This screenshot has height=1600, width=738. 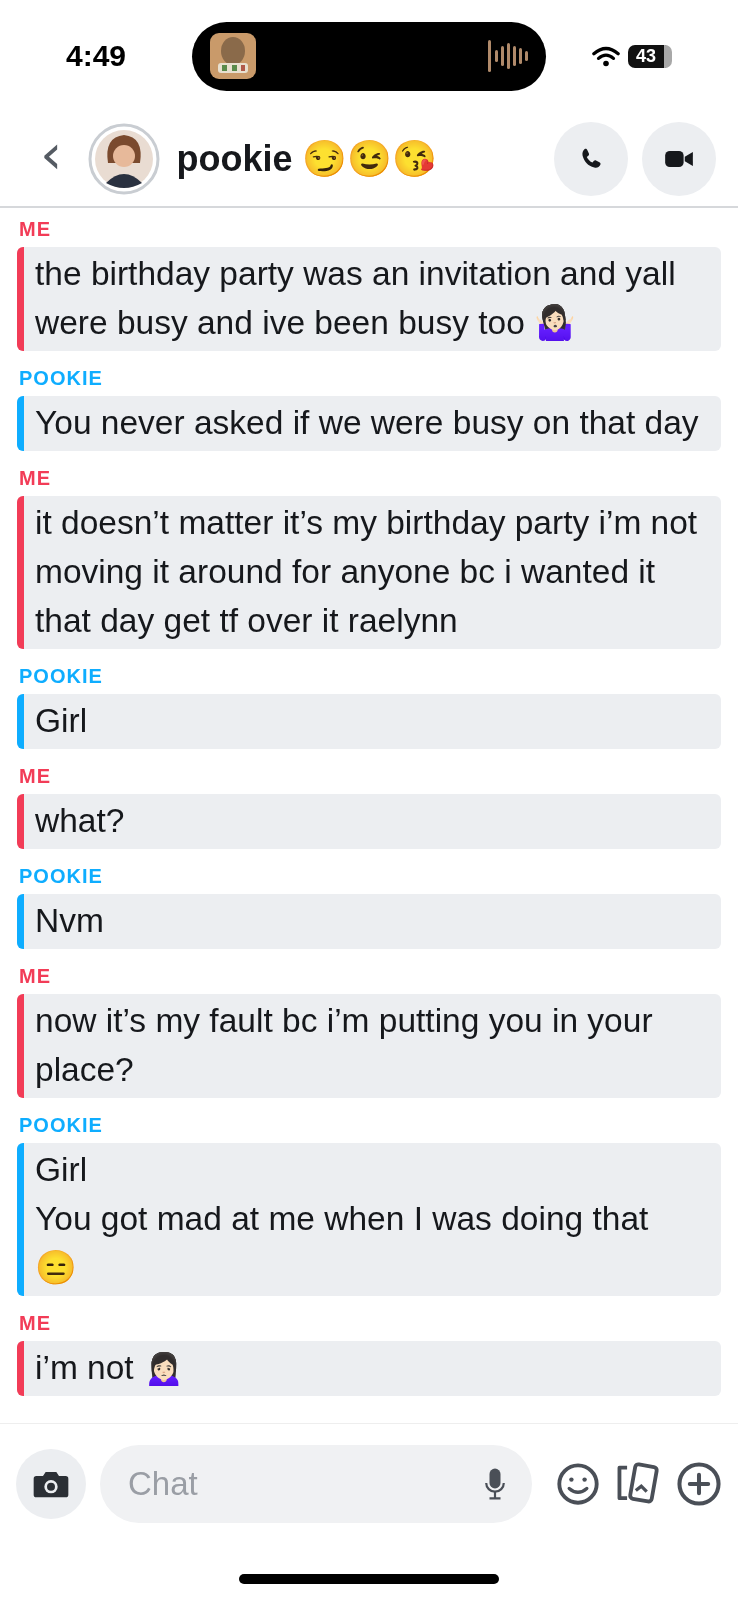 I want to click on message-text: it doesn’t matter it’s my birthday party i’m not moving it around for anyone bc i wanted it that day get tf over it raelynn, so click(x=366, y=572).